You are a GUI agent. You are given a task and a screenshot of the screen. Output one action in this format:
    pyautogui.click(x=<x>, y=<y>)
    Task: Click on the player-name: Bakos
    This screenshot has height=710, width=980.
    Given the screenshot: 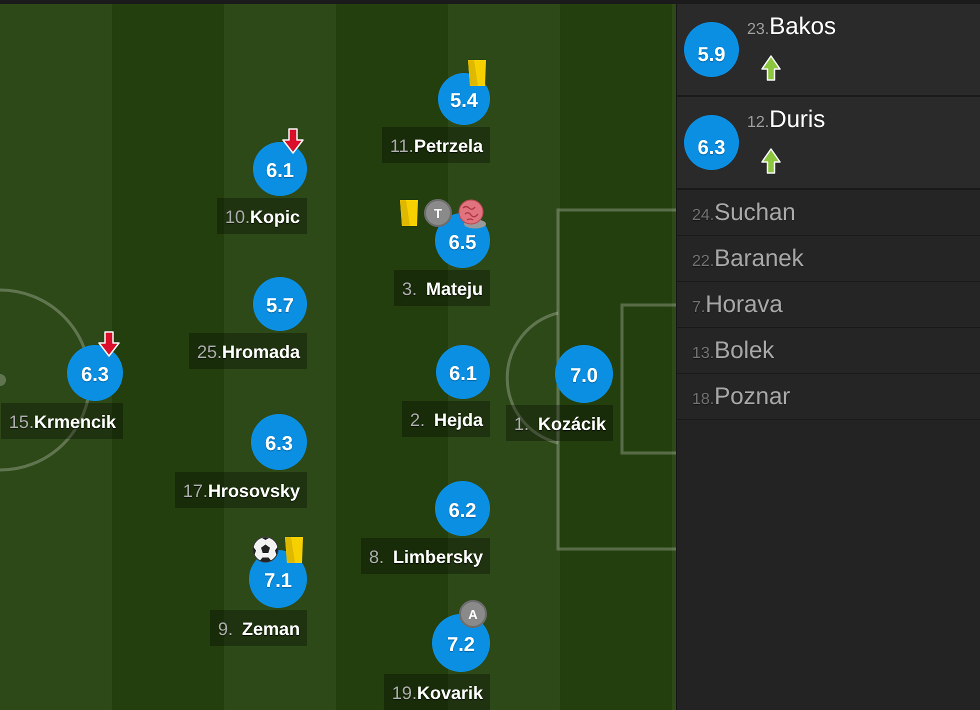 What is the action you would take?
    pyautogui.click(x=802, y=27)
    